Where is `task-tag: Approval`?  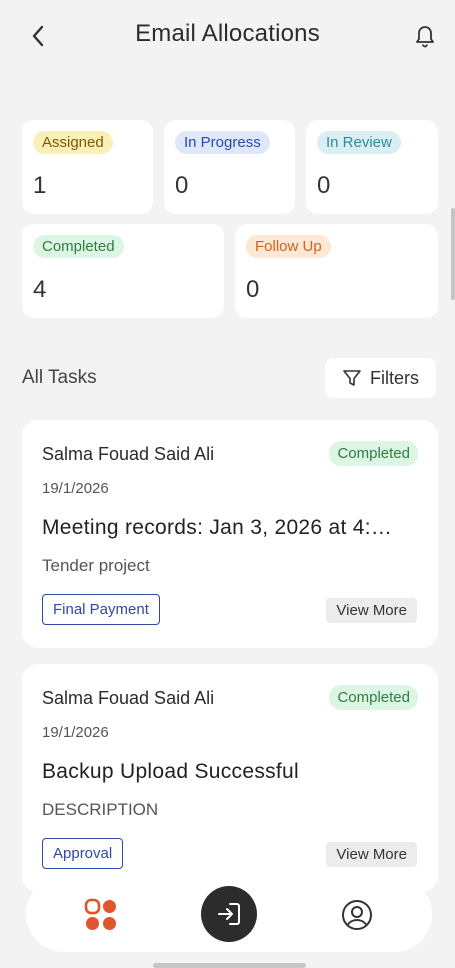 task-tag: Approval is located at coordinates (83, 853).